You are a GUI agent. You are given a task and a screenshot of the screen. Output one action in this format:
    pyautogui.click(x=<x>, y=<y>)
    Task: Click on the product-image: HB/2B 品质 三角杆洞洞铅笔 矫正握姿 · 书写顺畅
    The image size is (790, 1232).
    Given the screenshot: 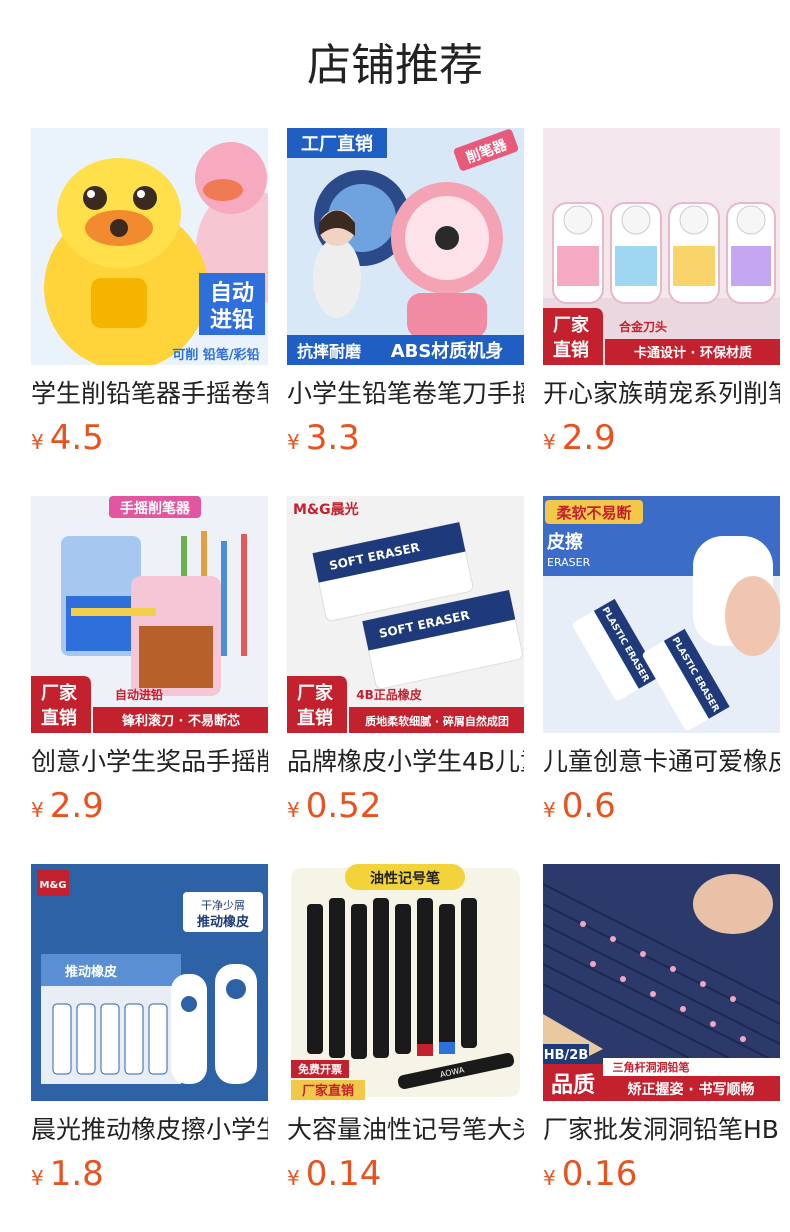 What is the action you would take?
    pyautogui.click(x=661, y=982)
    